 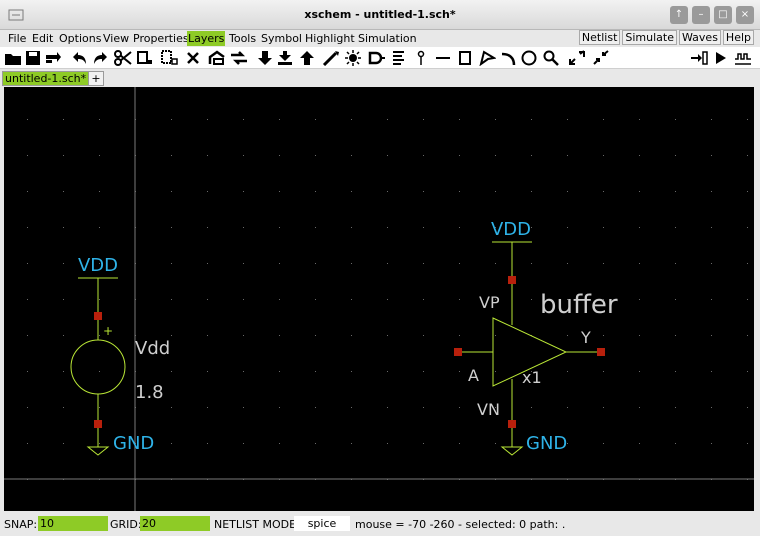 What do you see at coordinates (649, 37) in the screenshot?
I see `simulate-button: Simulate` at bounding box center [649, 37].